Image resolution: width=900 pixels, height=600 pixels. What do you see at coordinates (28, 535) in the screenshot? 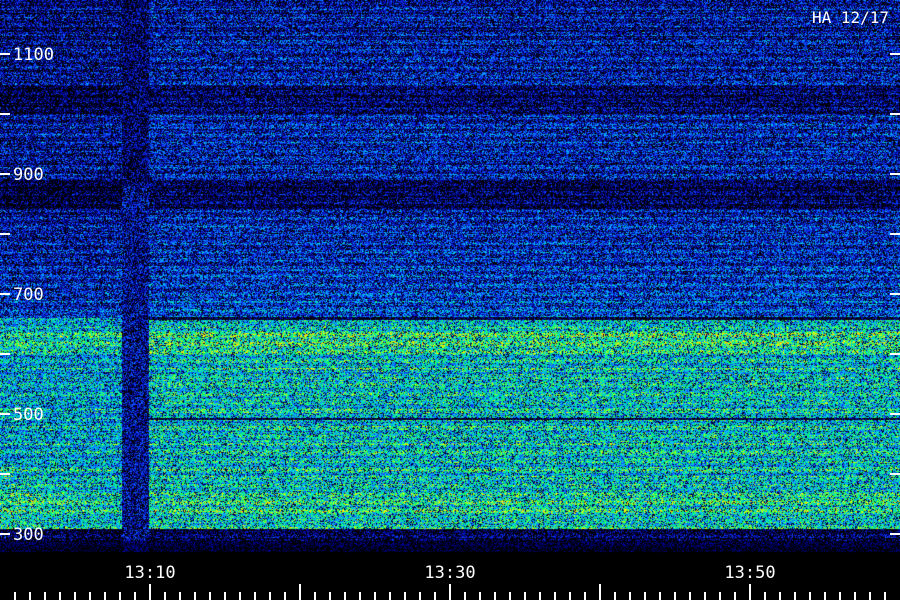
I see `y-tick-label: 300` at bounding box center [28, 535].